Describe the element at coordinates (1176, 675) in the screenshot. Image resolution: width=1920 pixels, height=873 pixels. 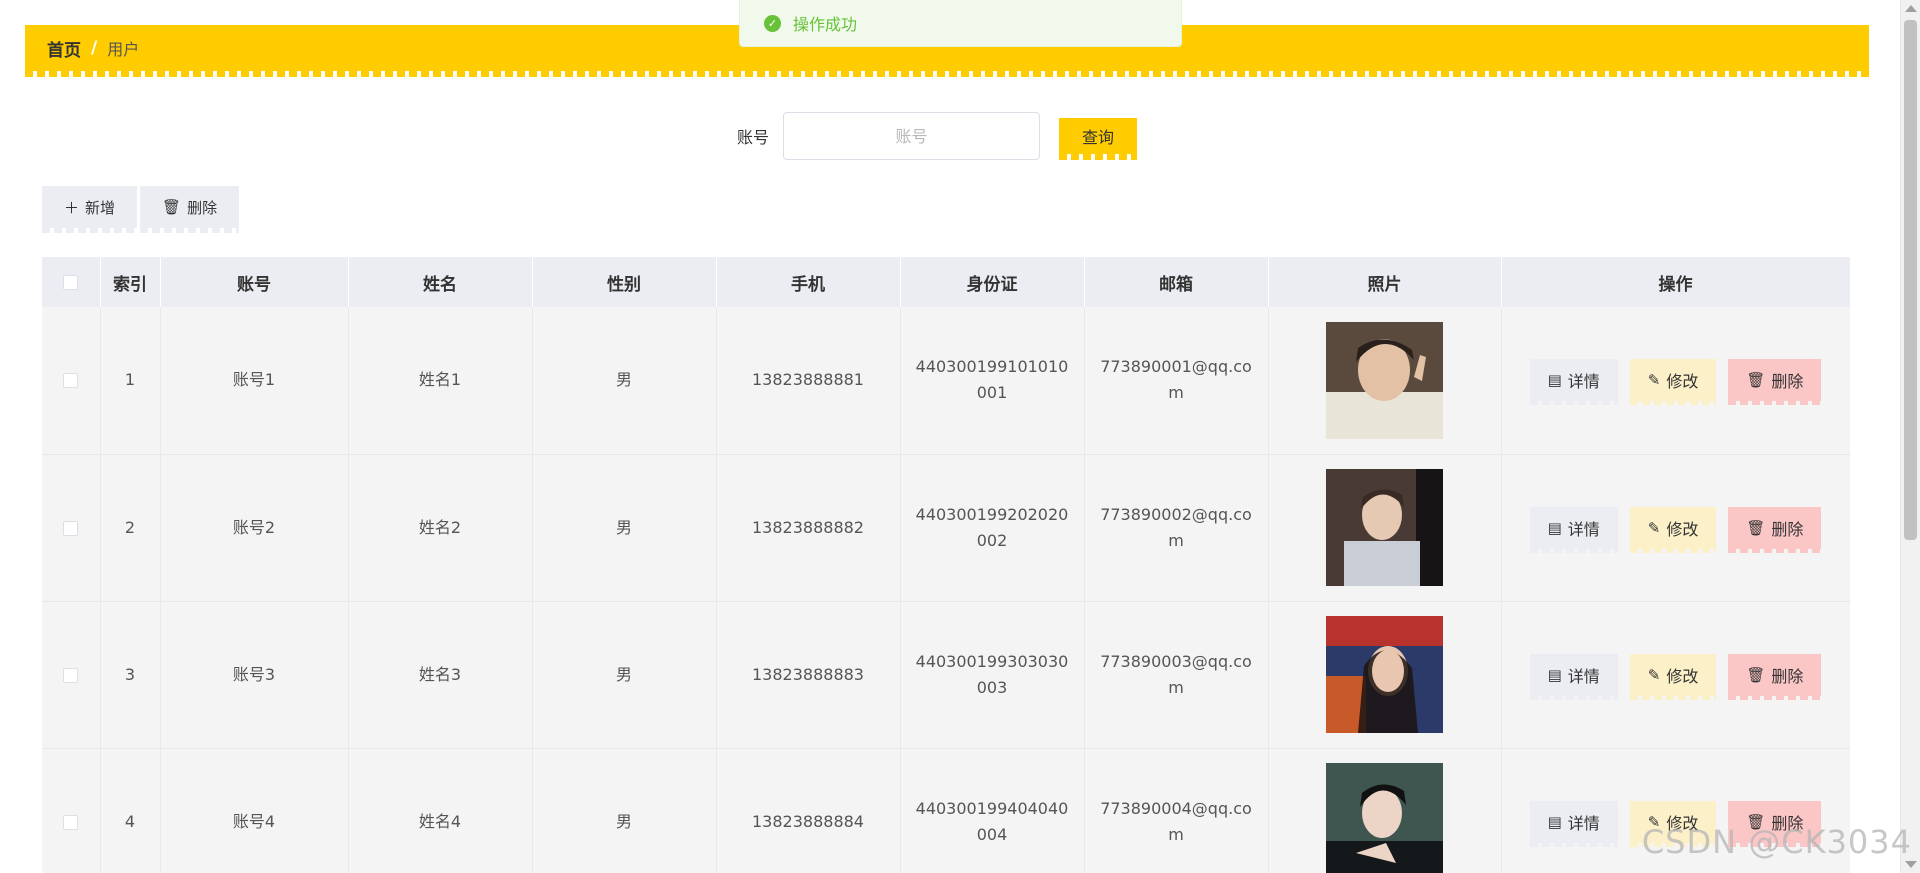
I see `cell-email: 773890003@qq.com` at that location.